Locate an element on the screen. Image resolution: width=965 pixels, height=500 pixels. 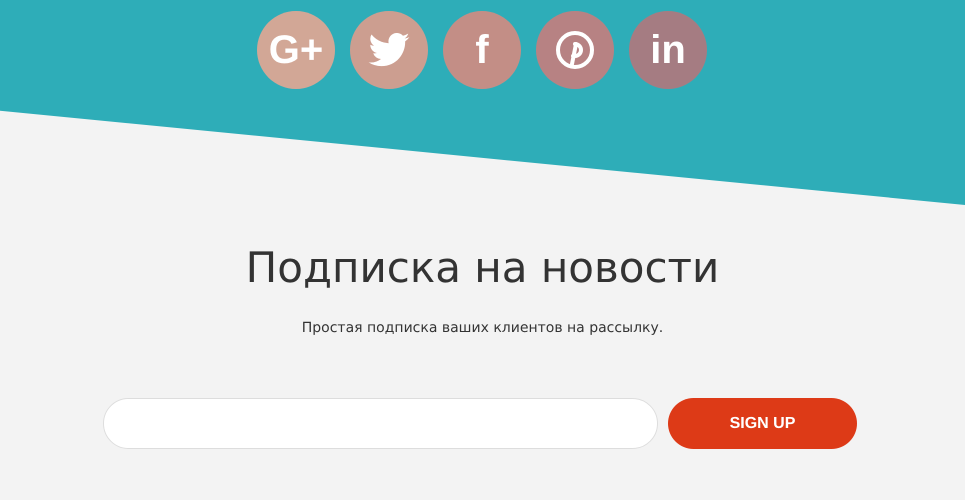
pin-icon is located at coordinates (575, 50).